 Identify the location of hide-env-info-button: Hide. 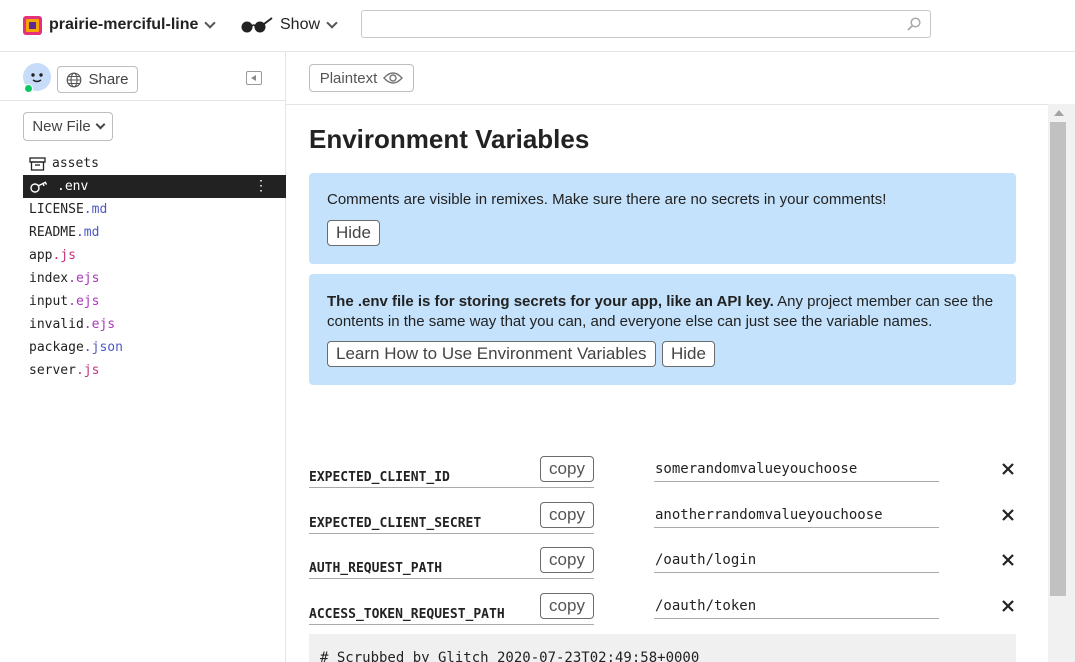
(688, 354).